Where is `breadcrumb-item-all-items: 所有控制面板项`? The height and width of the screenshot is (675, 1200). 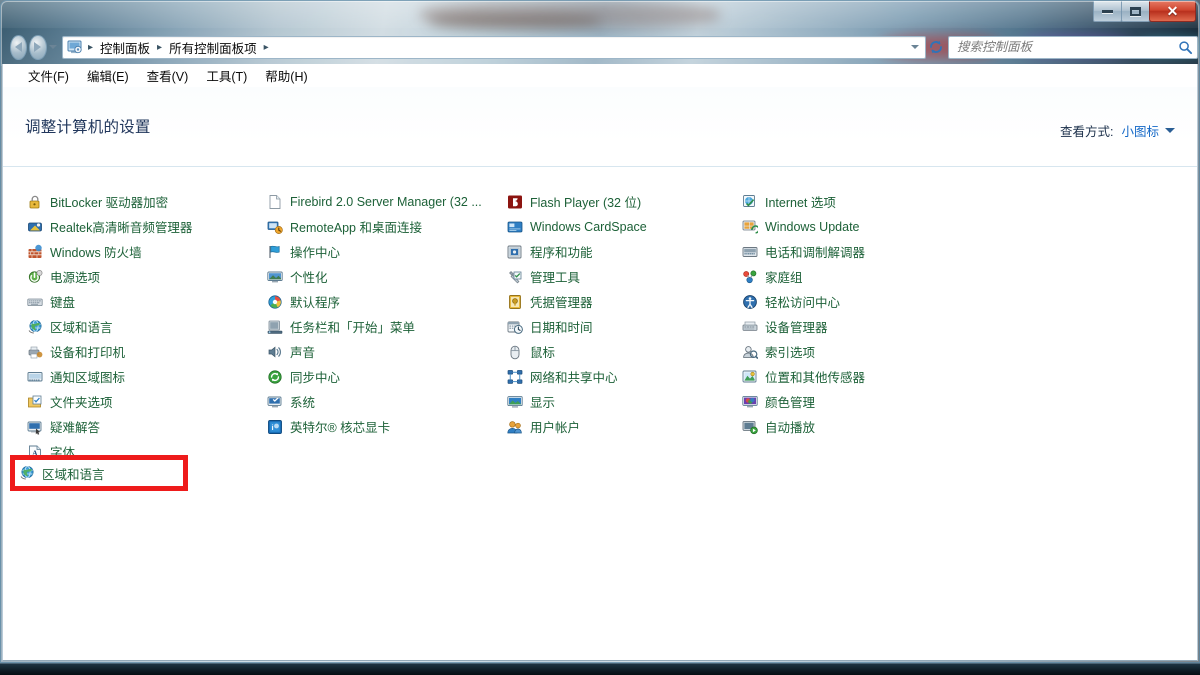
breadcrumb-item-all-items: 所有控制面板项 is located at coordinates (213, 47).